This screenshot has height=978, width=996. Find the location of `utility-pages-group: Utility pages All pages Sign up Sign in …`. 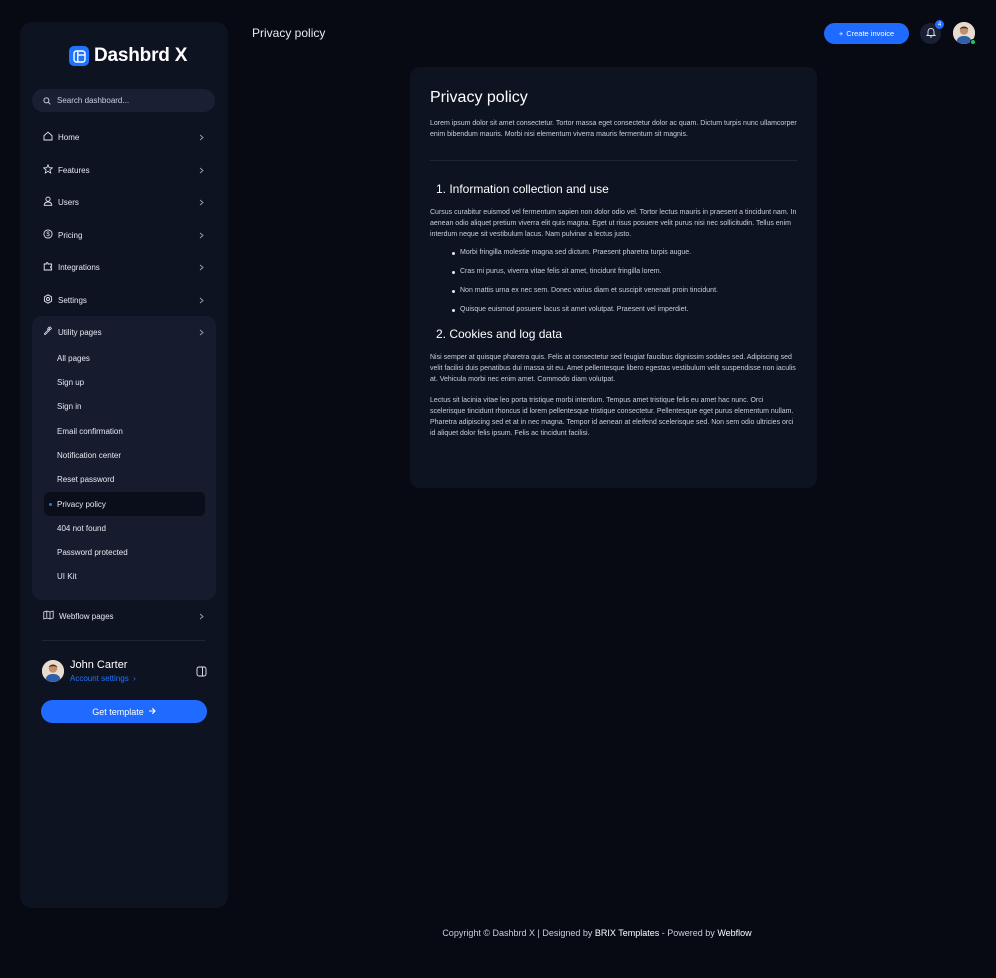

utility-pages-group: Utility pages All pages Sign up Sign in … is located at coordinates (124, 458).